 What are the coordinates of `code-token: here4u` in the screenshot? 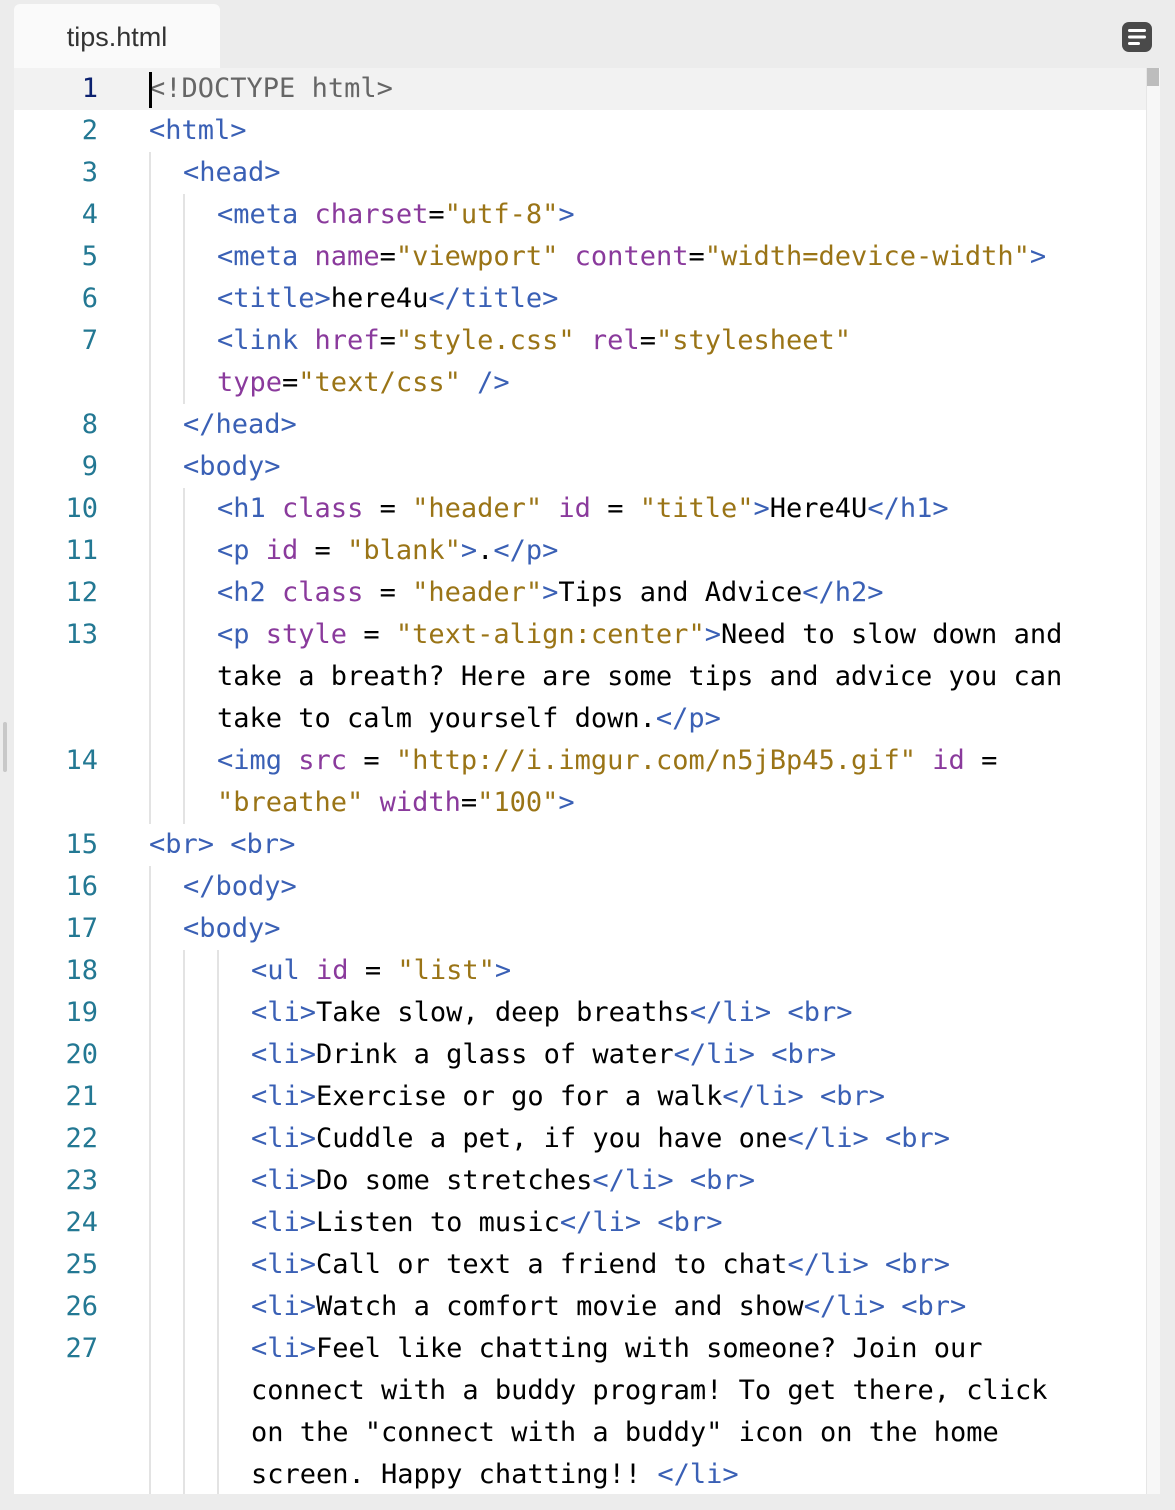 It's located at (379, 298).